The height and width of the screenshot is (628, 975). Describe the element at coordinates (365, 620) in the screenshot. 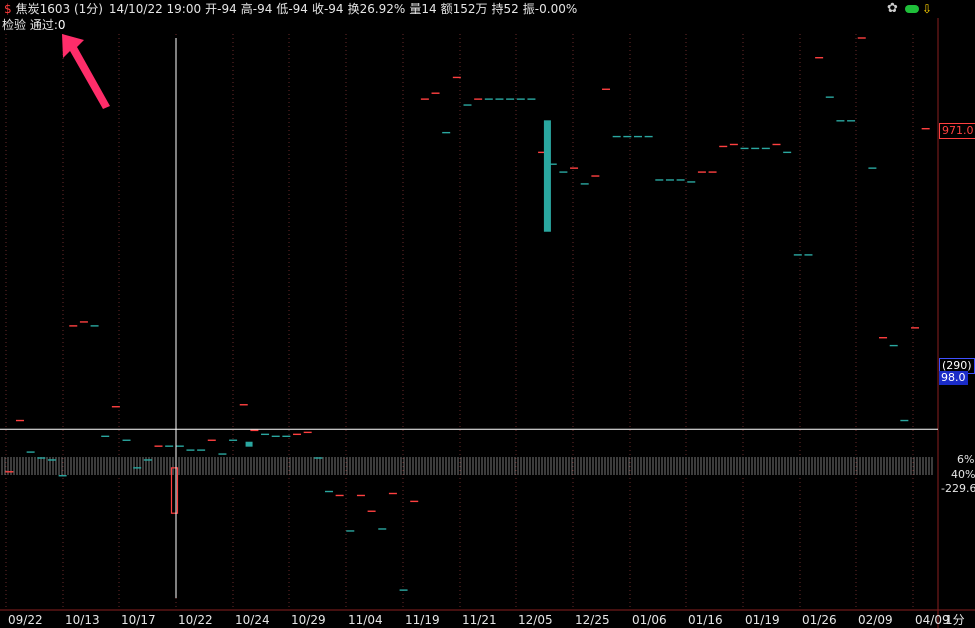

I see `x-tick-label: 11/04` at that location.